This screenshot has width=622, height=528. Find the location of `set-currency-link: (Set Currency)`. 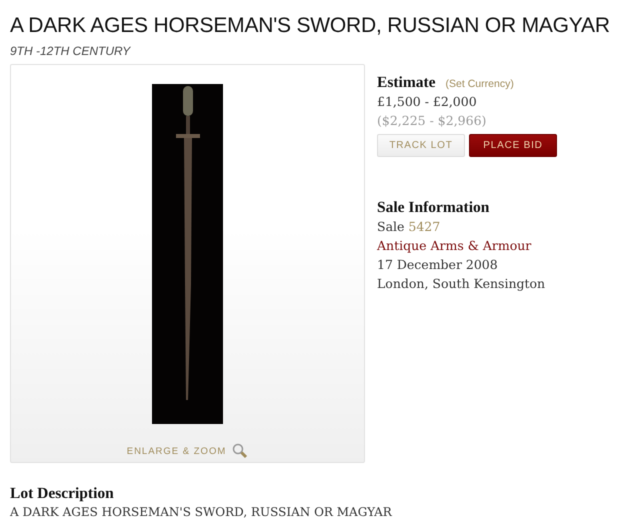

set-currency-link: (Set Currency) is located at coordinates (480, 84).